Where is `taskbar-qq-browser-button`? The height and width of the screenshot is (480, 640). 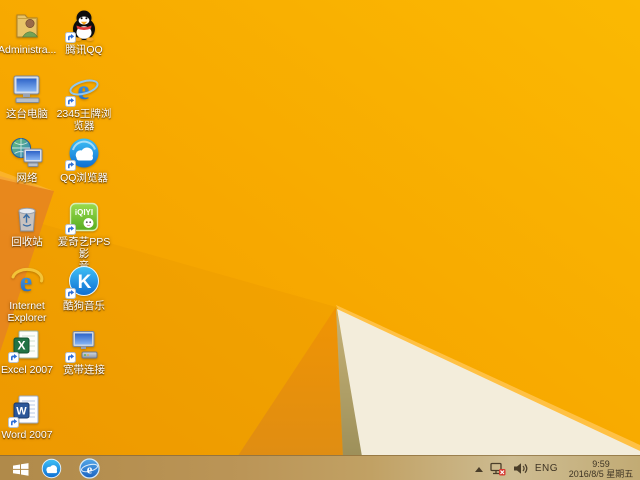 taskbar-qq-browser-button is located at coordinates (51, 468).